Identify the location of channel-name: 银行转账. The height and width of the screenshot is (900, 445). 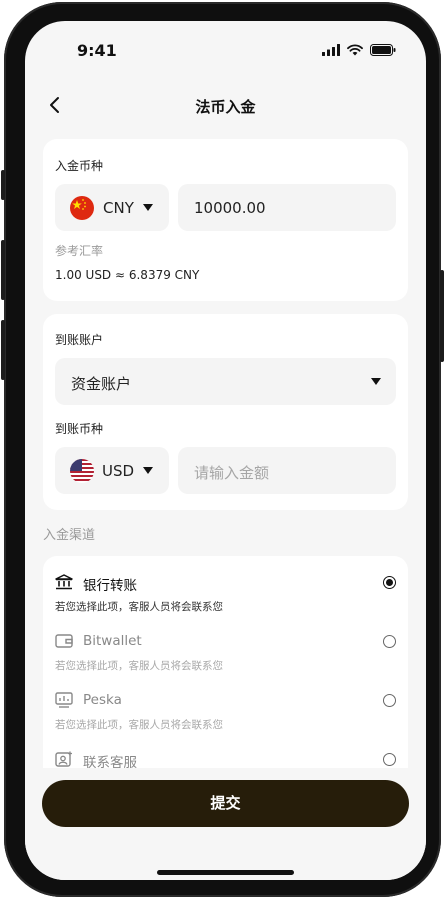
(110, 586).